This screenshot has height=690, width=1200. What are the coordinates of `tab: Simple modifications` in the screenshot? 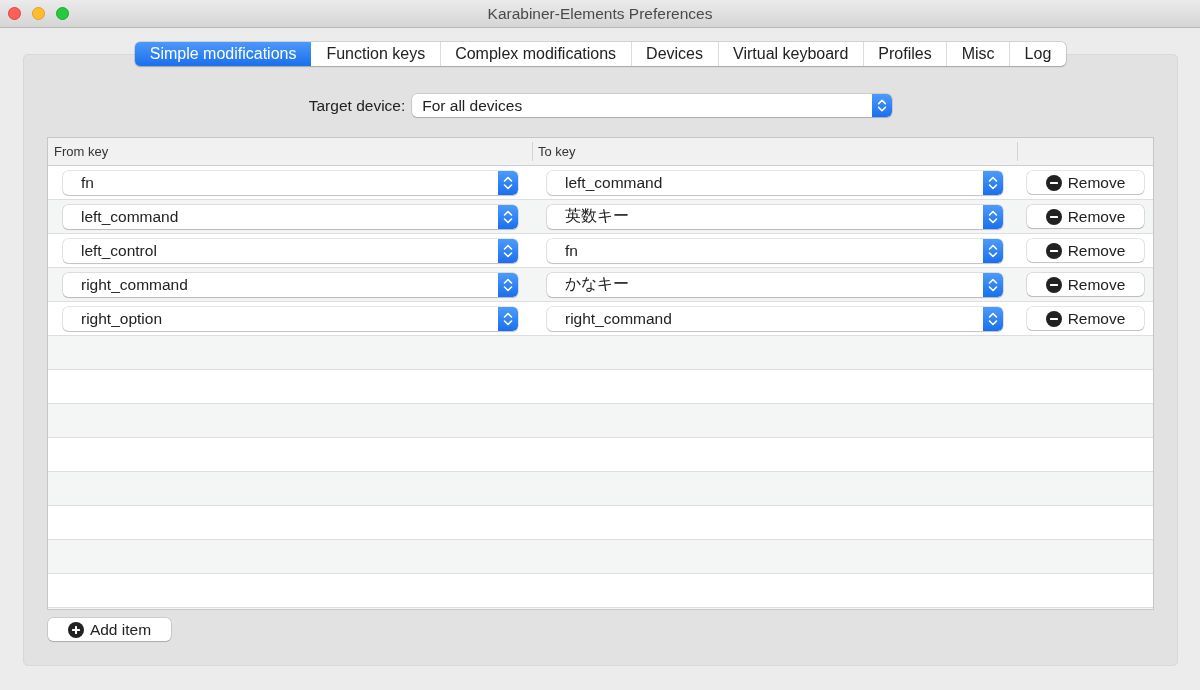 It's located at (223, 54).